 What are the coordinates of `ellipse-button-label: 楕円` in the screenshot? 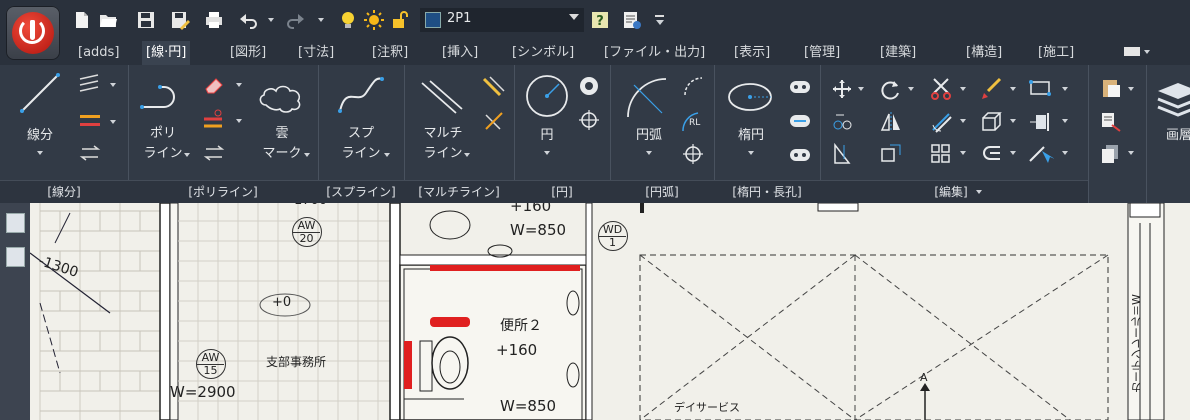 It's located at (751, 135).